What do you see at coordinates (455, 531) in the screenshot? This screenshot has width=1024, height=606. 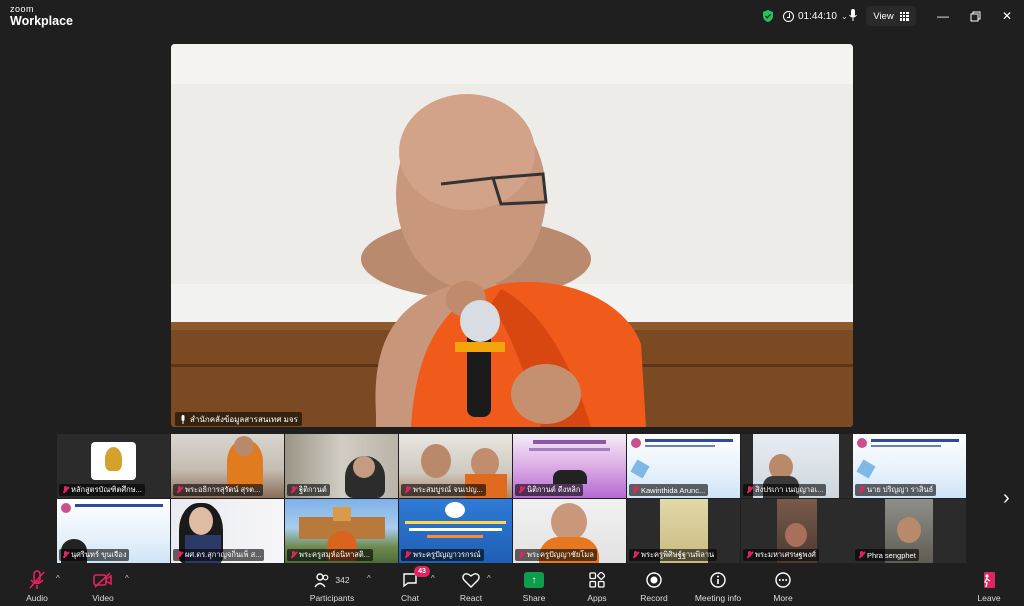 I see `participant-tile: พระครูปัญญาวรกรณ์` at bounding box center [455, 531].